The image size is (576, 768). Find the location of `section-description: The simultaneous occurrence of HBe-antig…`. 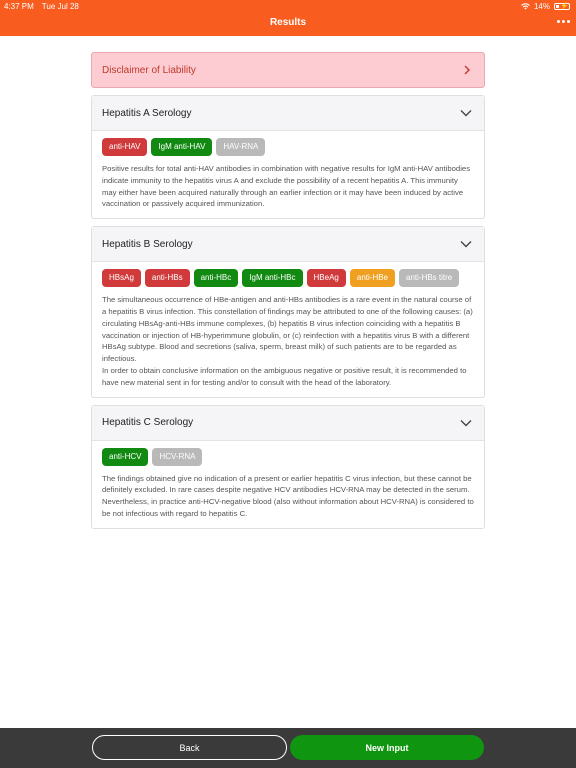

section-description: The simultaneous occurrence of HBe-antig… is located at coordinates (288, 341).